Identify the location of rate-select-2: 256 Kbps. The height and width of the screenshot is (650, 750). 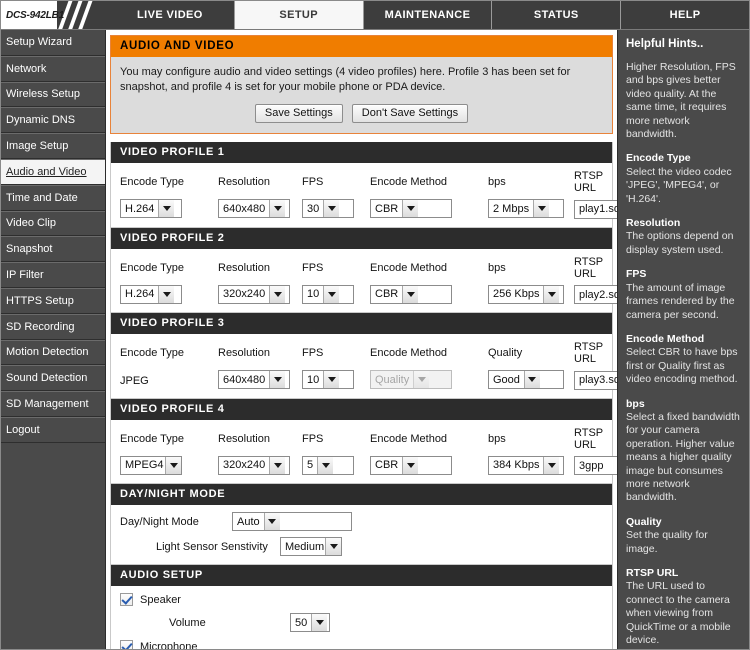
(526, 294).